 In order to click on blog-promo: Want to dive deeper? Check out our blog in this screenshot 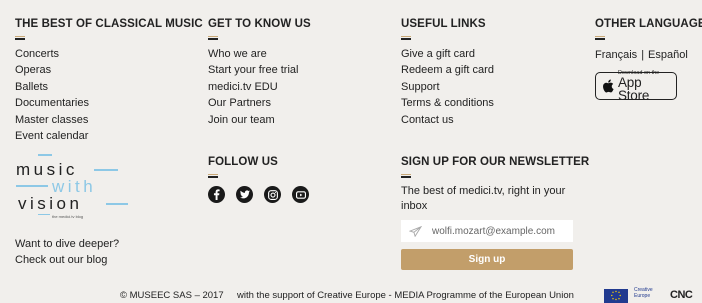, I will do `click(67, 252)`.